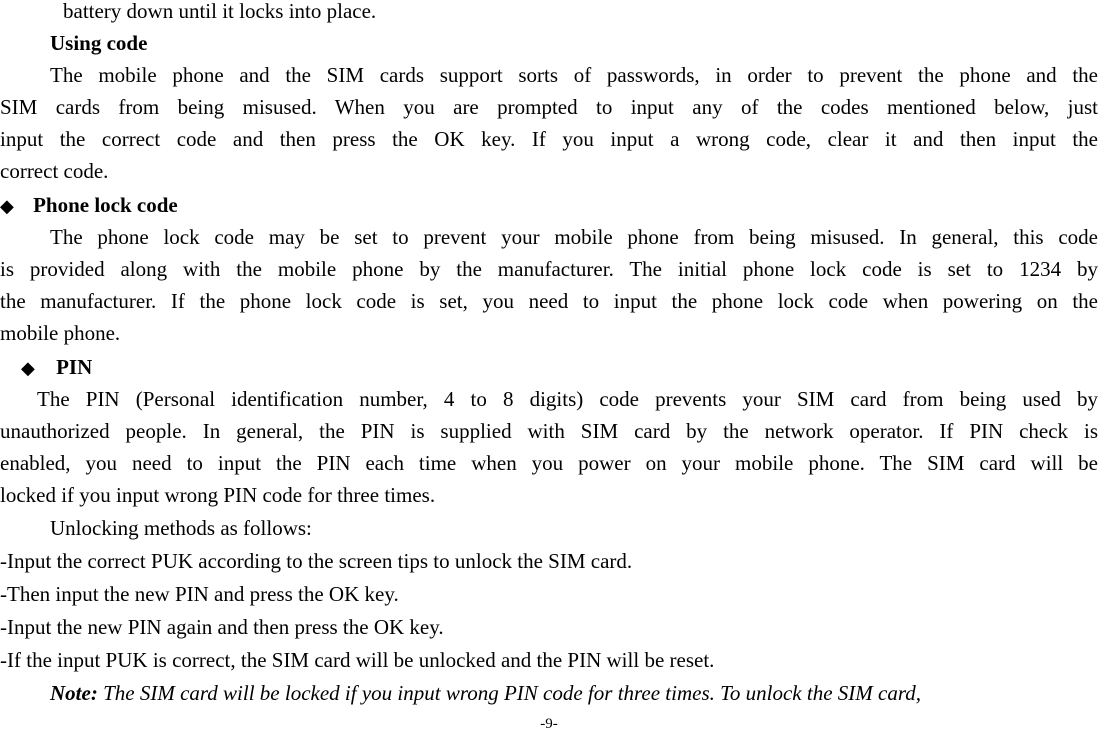 This screenshot has height=735, width=1098. What do you see at coordinates (181, 528) in the screenshot?
I see `unlocking-intro: Unlocking methods as follows:` at bounding box center [181, 528].